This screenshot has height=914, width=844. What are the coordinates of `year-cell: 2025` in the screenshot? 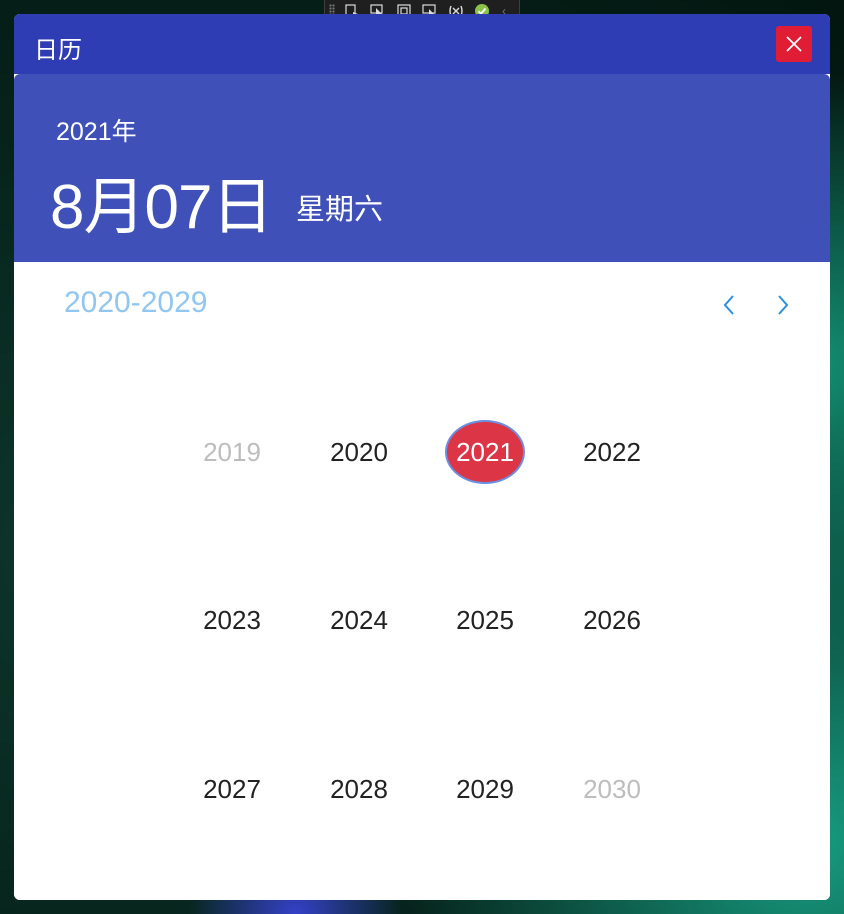 It's located at (485, 620).